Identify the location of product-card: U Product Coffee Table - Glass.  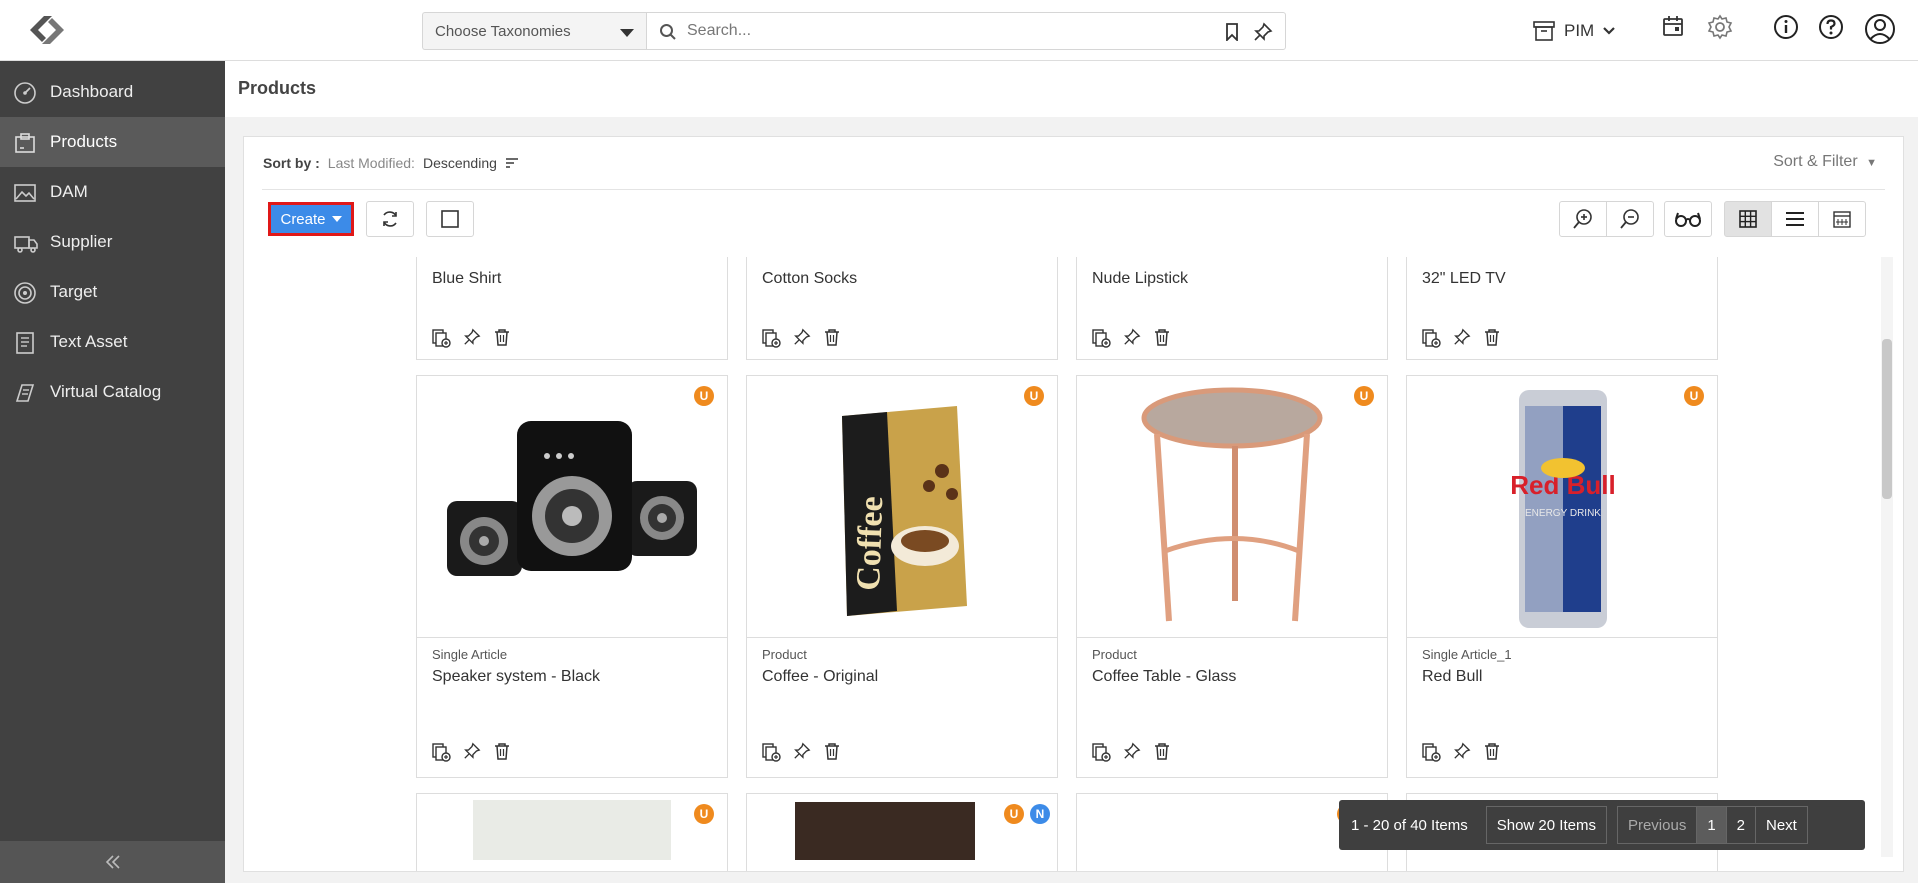
(1232, 576).